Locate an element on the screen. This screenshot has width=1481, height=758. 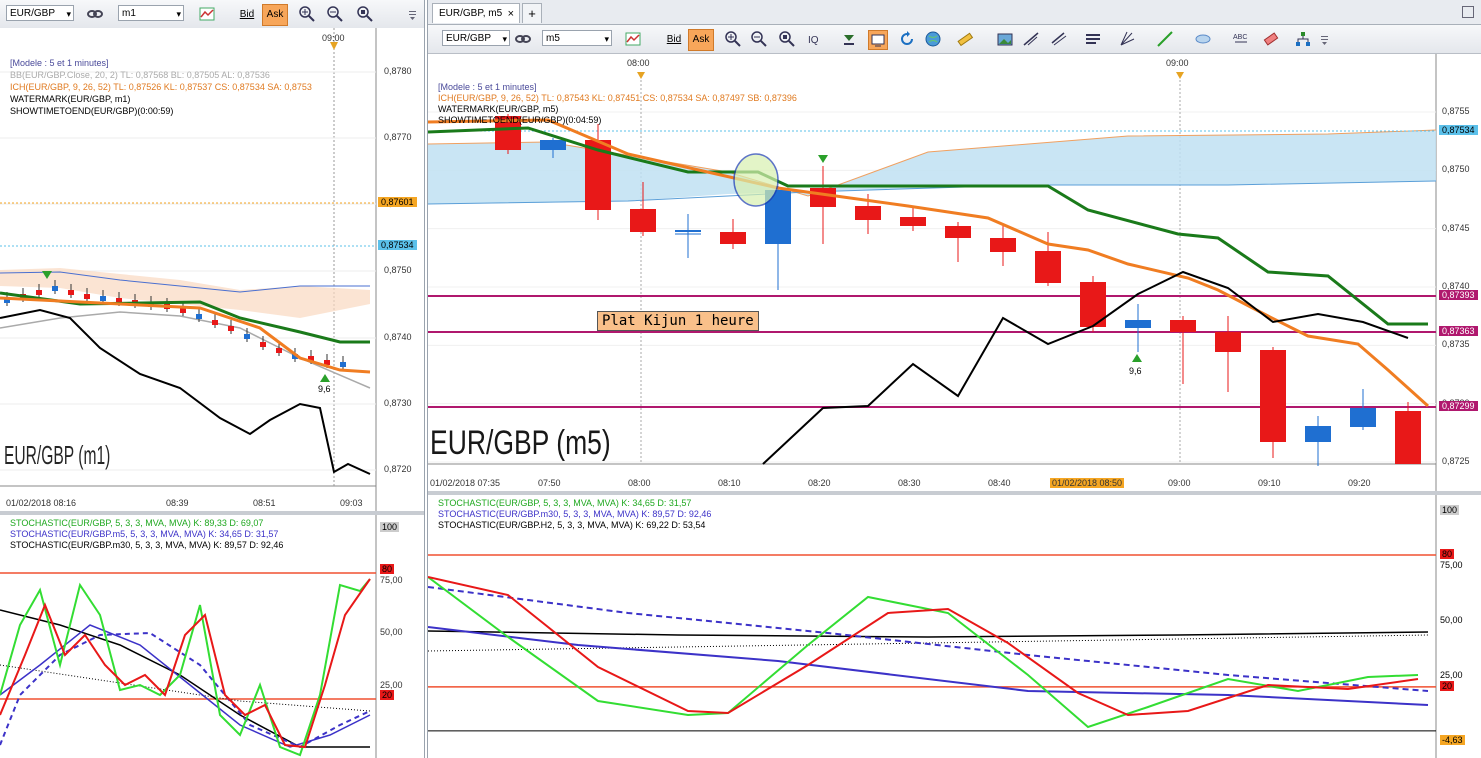
crosshair-toggle-icon is located at coordinates (878, 40).